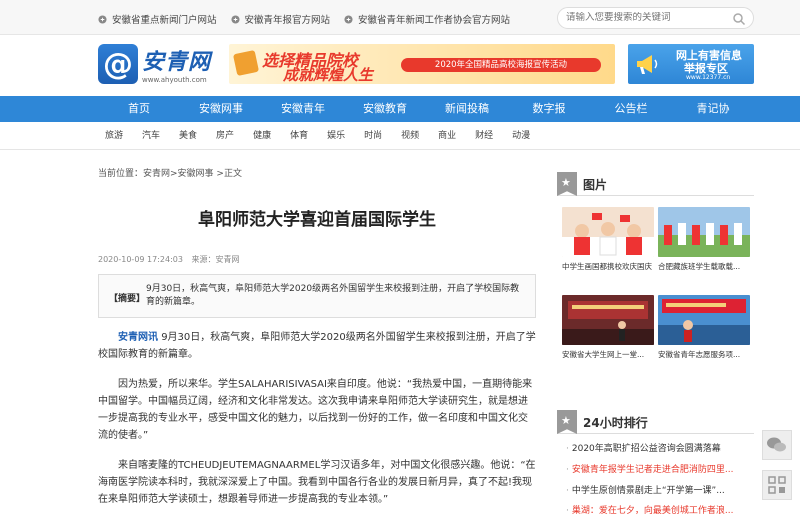 The height and width of the screenshot is (516, 800). Describe the element at coordinates (151, 136) in the screenshot. I see `subnav-item: 汽车` at that location.